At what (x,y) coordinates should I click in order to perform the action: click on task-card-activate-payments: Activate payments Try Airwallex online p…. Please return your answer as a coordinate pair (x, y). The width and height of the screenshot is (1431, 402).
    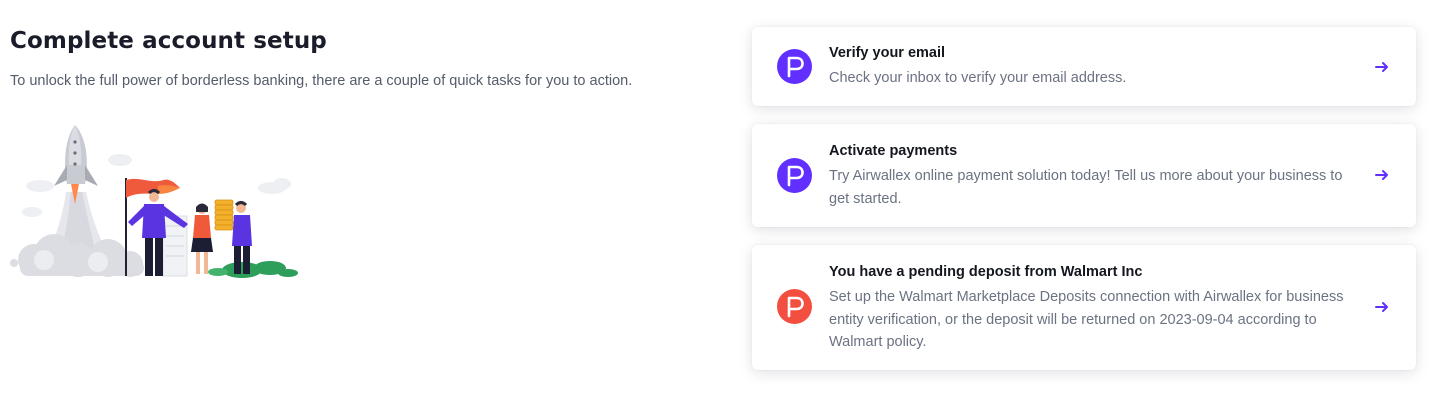
    Looking at the image, I should click on (1084, 175).